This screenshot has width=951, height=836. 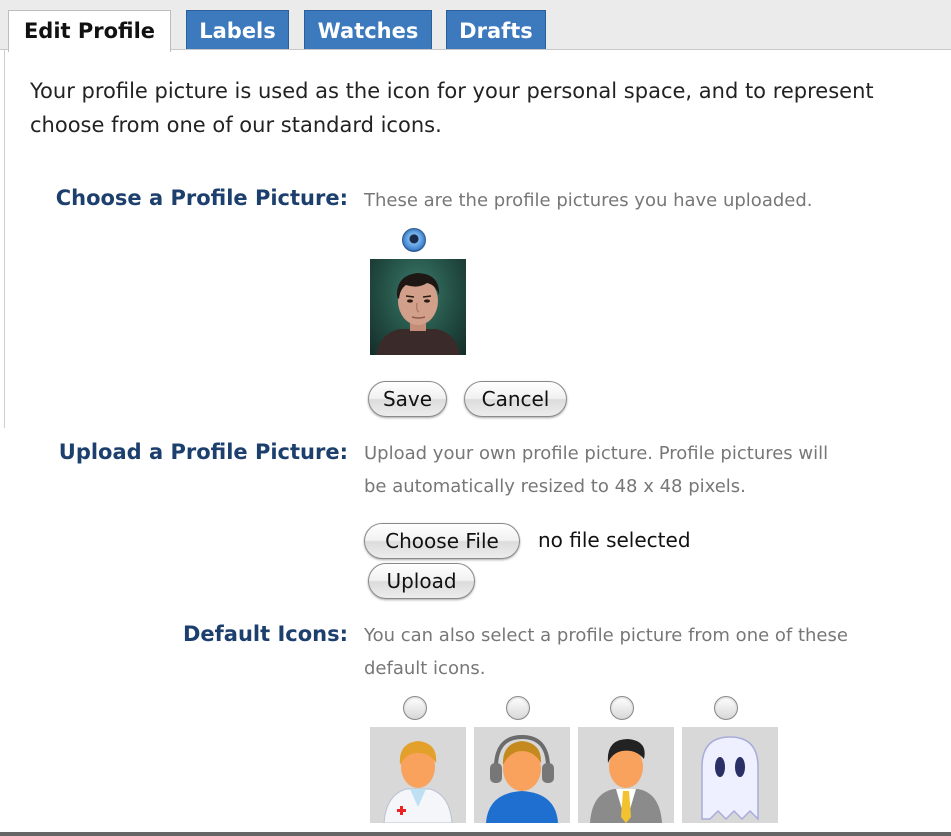 What do you see at coordinates (522, 778) in the screenshot?
I see `headset-user-icon` at bounding box center [522, 778].